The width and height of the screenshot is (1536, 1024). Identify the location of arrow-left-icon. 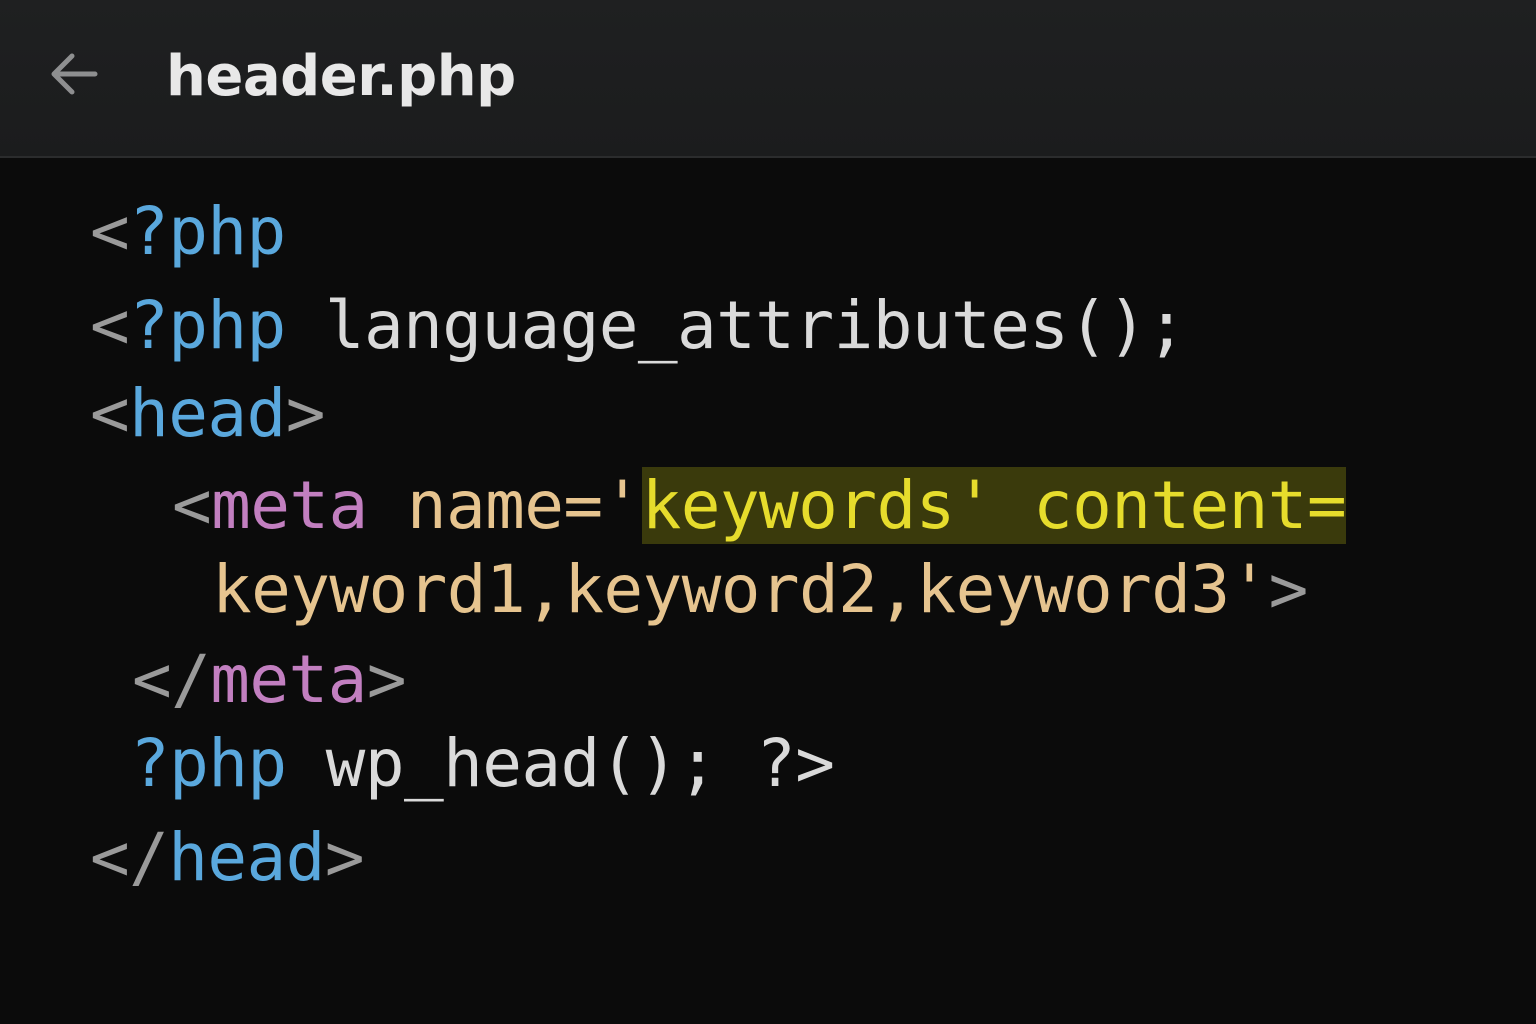
(74, 74).